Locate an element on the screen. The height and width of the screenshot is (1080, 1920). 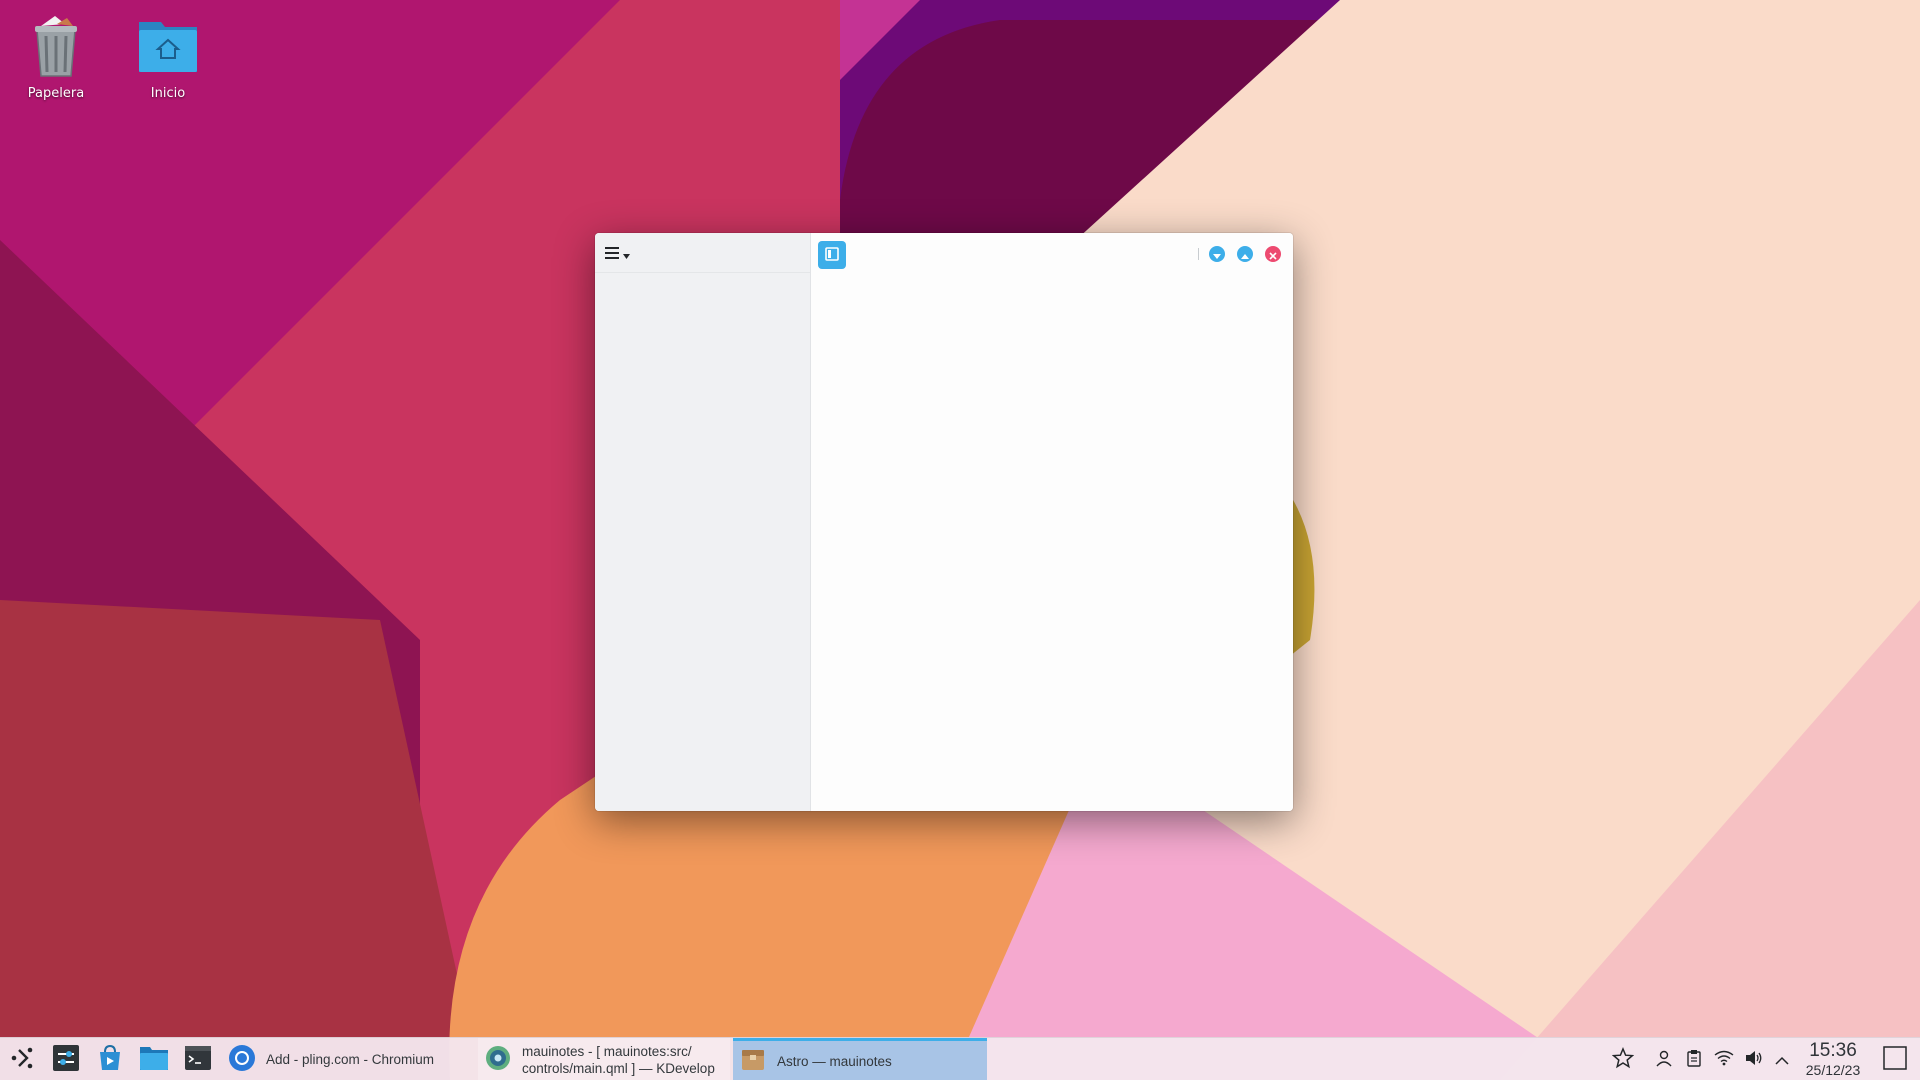
sidebar is located at coordinates (703, 522).